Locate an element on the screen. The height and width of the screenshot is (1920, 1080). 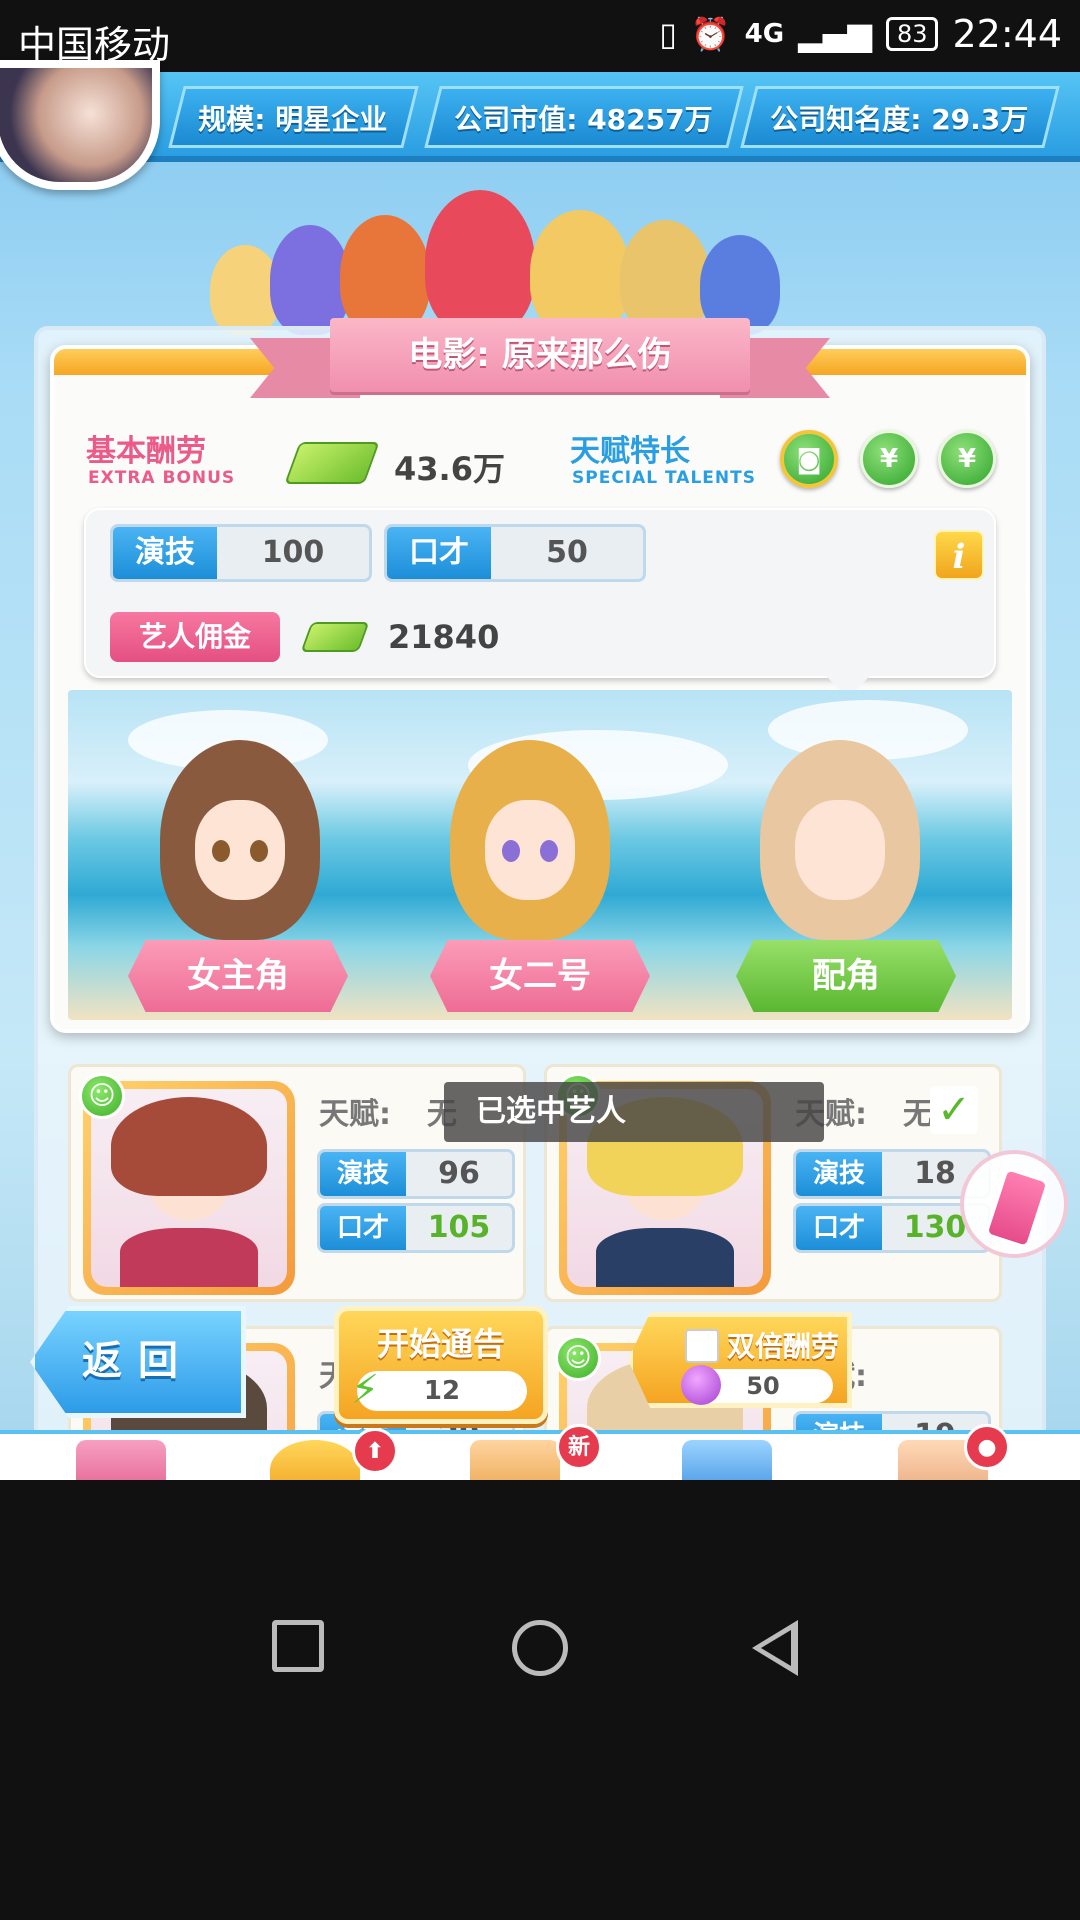
alarm-icon: ⏰ is located at coordinates (710, 34).